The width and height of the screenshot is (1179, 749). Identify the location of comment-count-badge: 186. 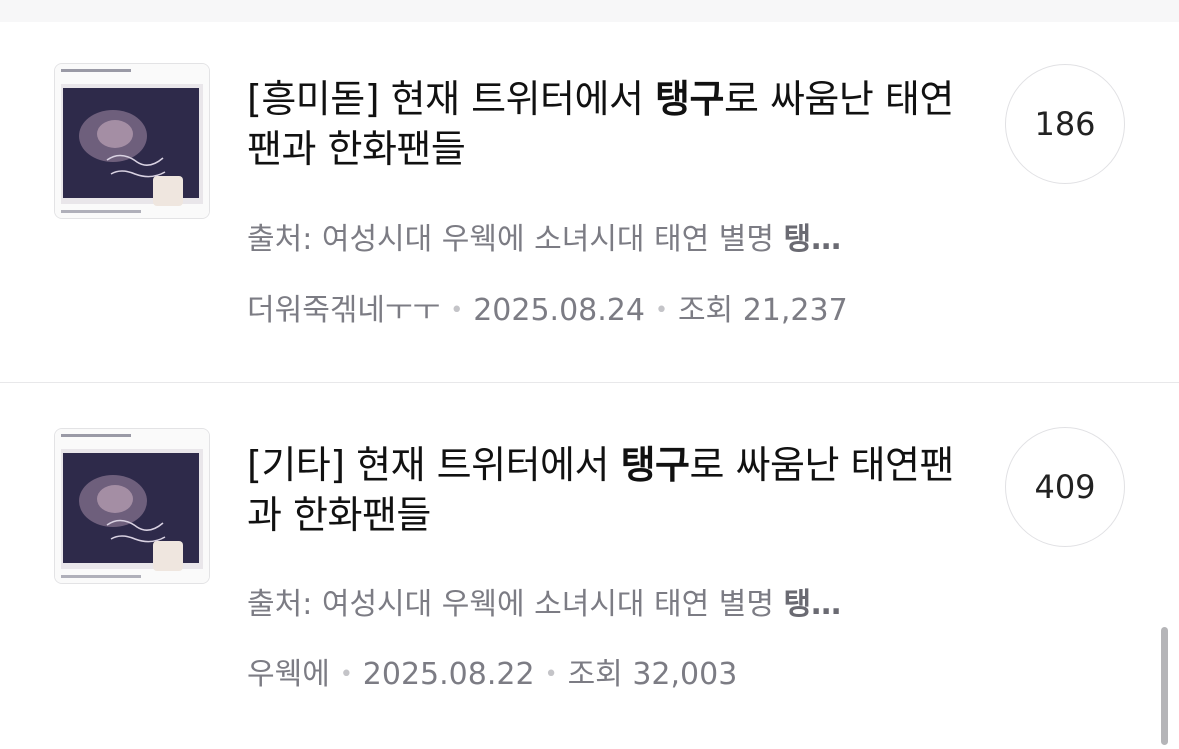
(1065, 124).